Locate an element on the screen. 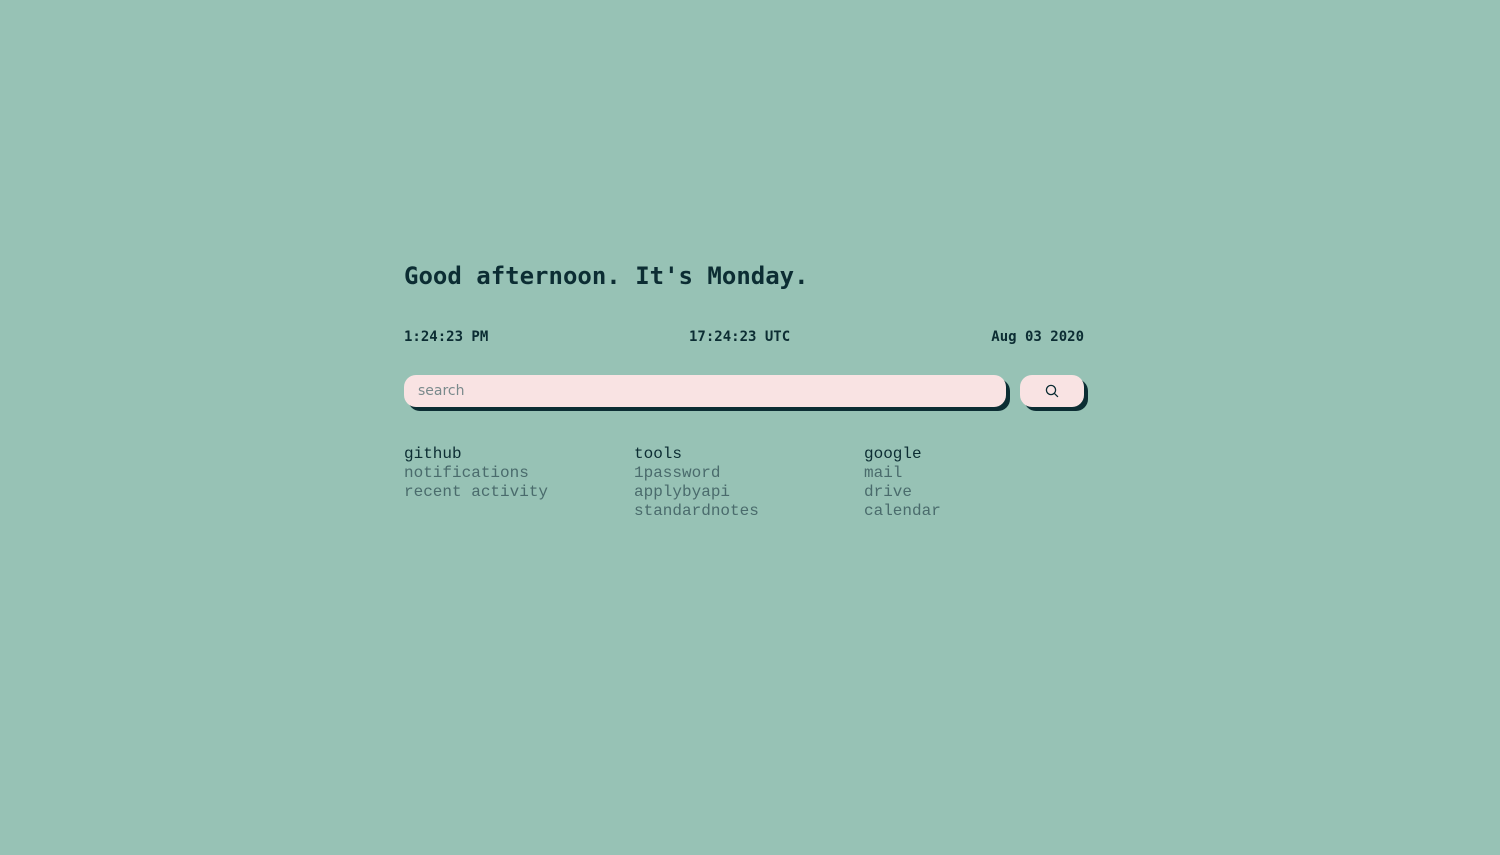 The image size is (1500, 855). link-mail: mail is located at coordinates (974, 473).